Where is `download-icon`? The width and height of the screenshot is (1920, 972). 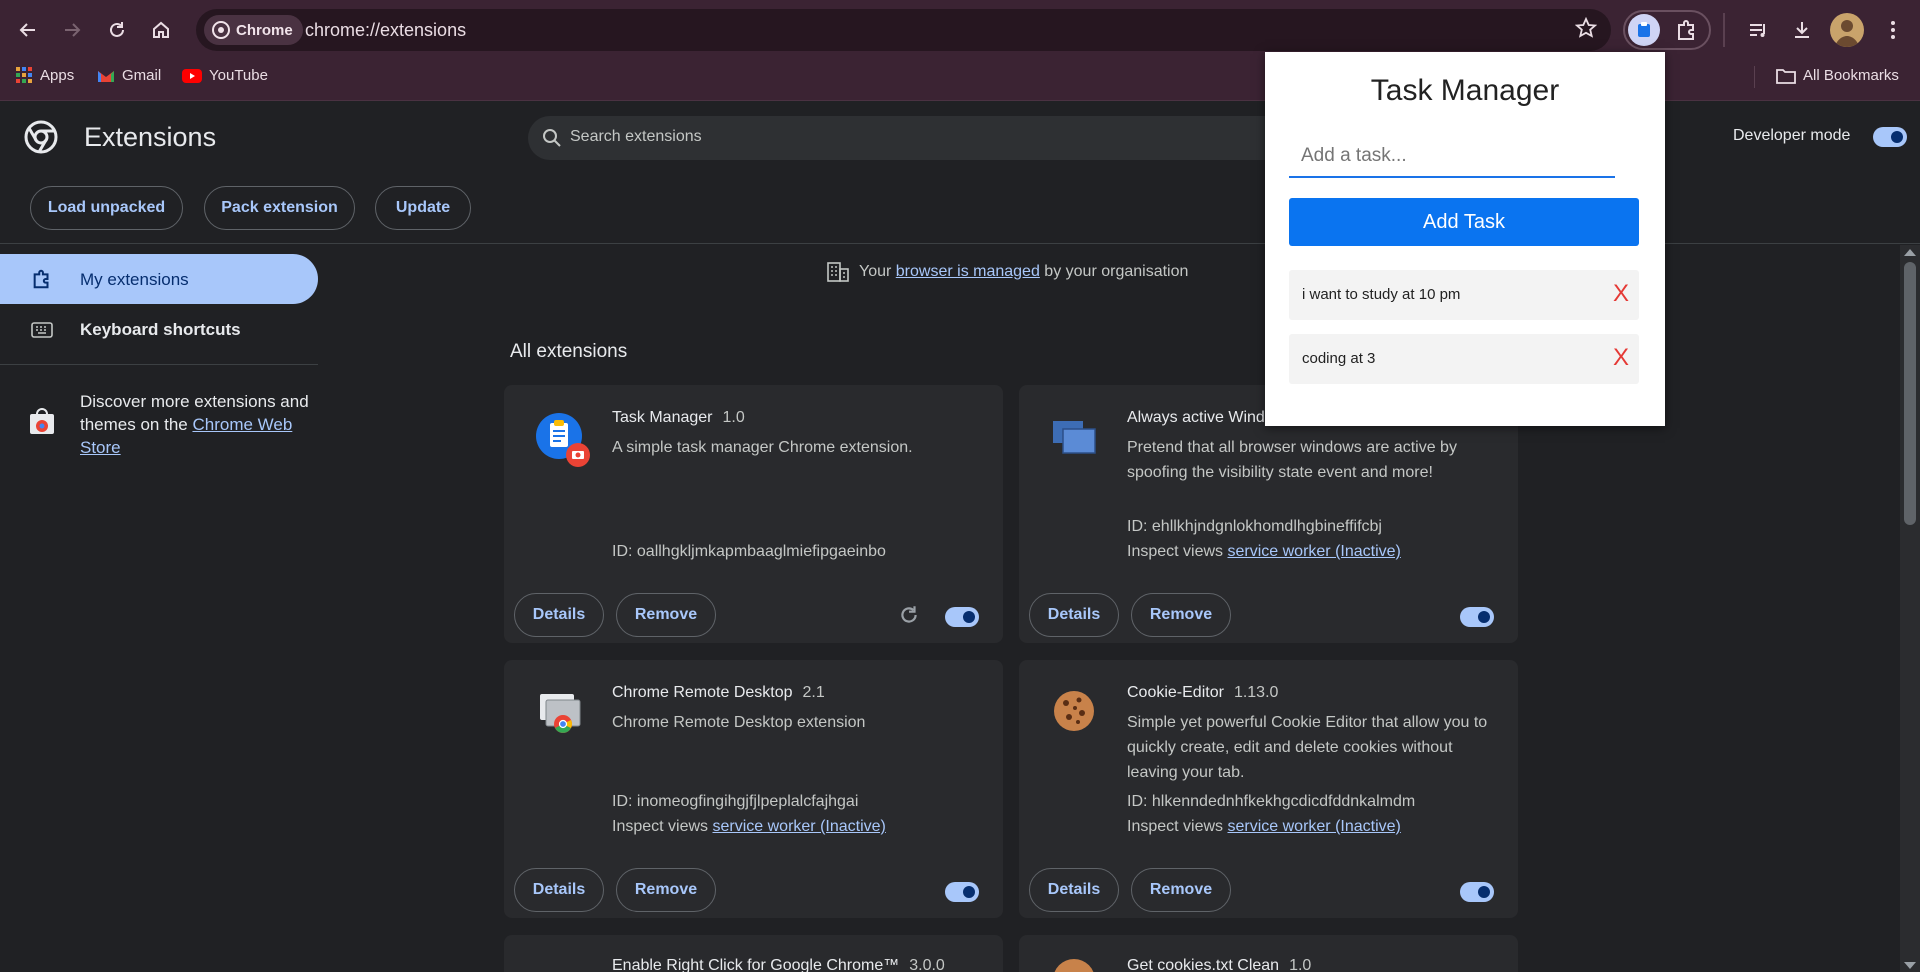 download-icon is located at coordinates (1802, 30).